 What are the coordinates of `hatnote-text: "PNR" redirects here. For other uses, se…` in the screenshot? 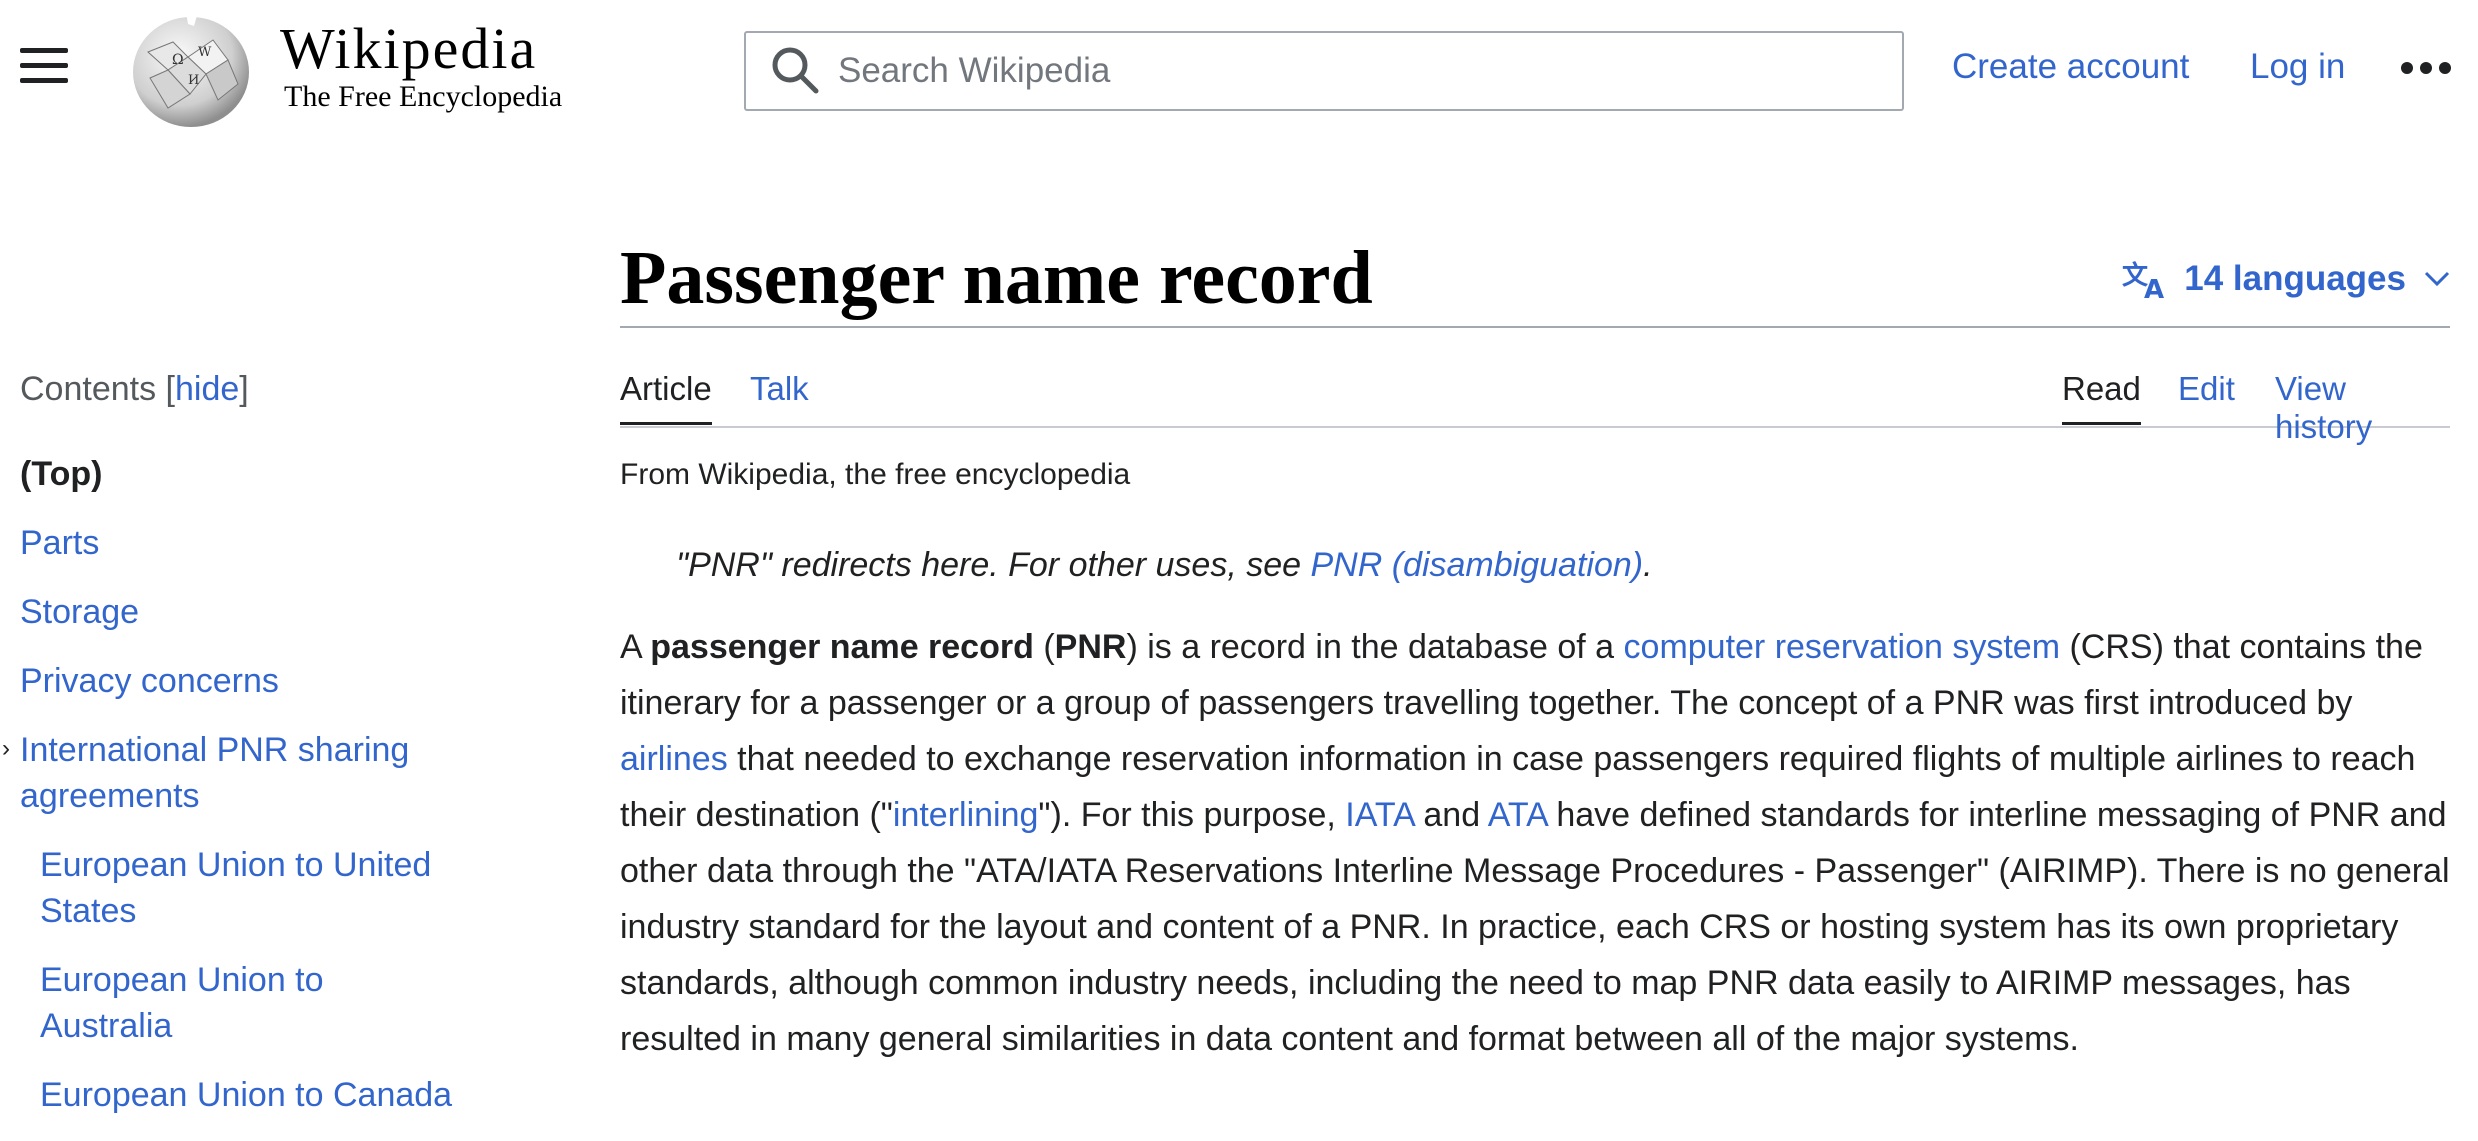 It's located at (993, 565).